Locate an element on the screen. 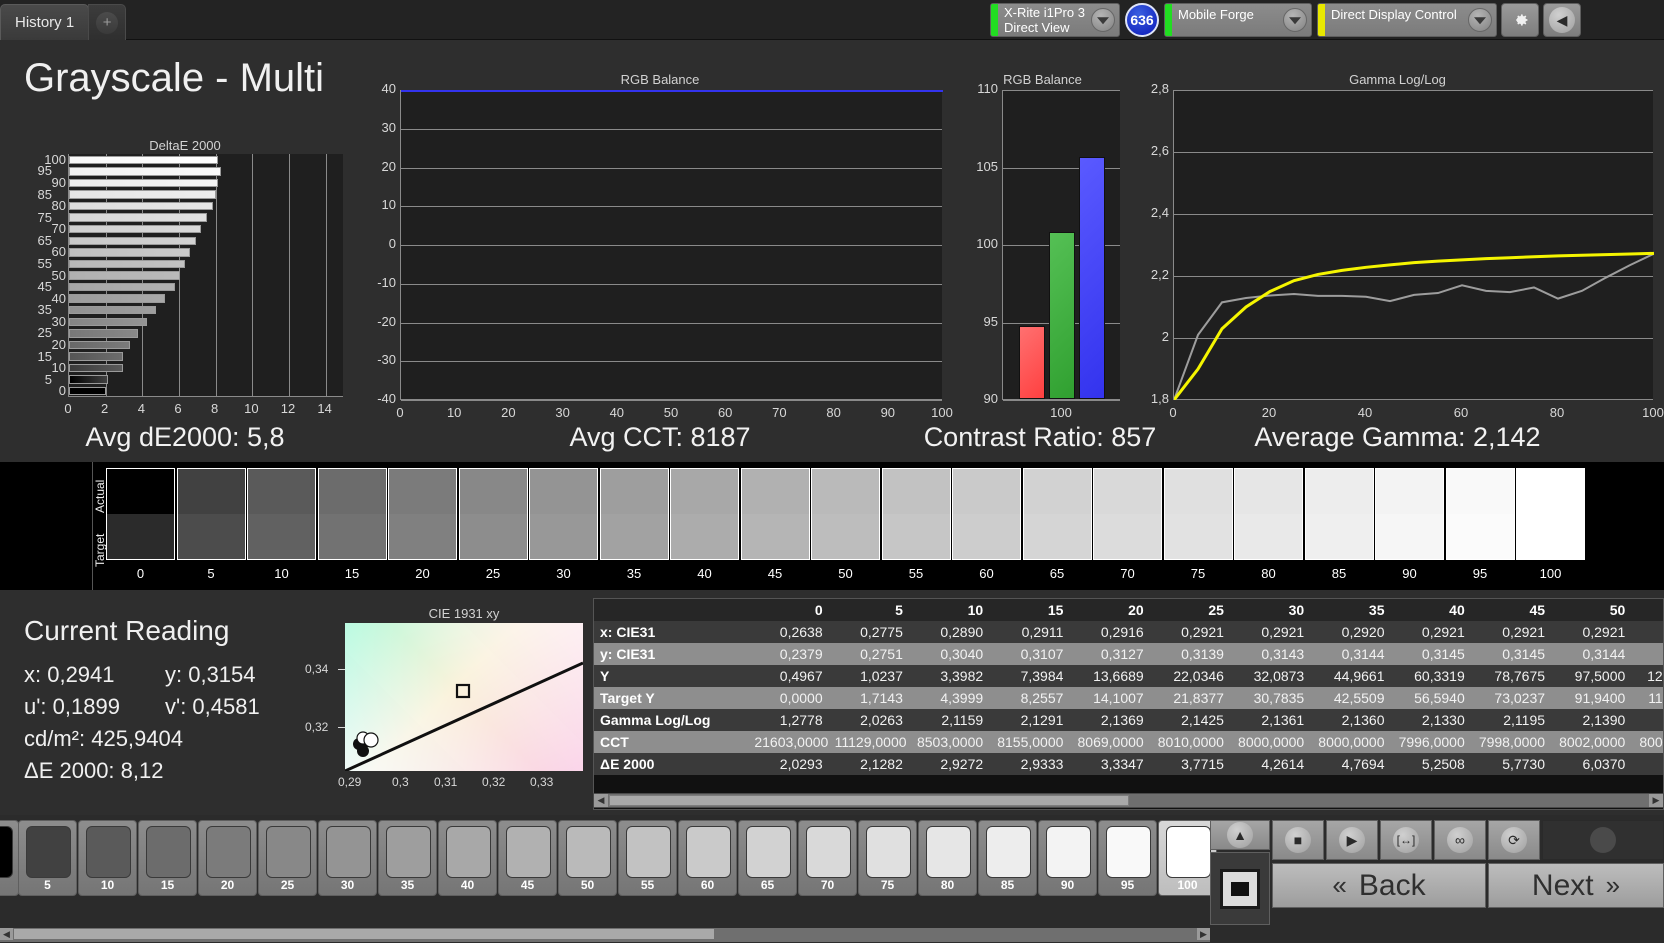 The width and height of the screenshot is (1664, 943). axis-tick-label: 80 is located at coordinates (833, 412).